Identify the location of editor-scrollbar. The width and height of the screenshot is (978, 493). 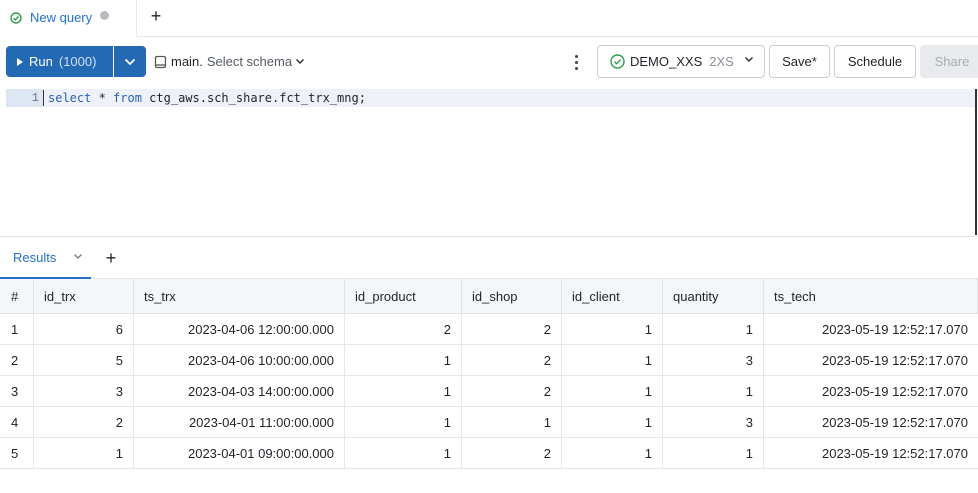
(976, 162).